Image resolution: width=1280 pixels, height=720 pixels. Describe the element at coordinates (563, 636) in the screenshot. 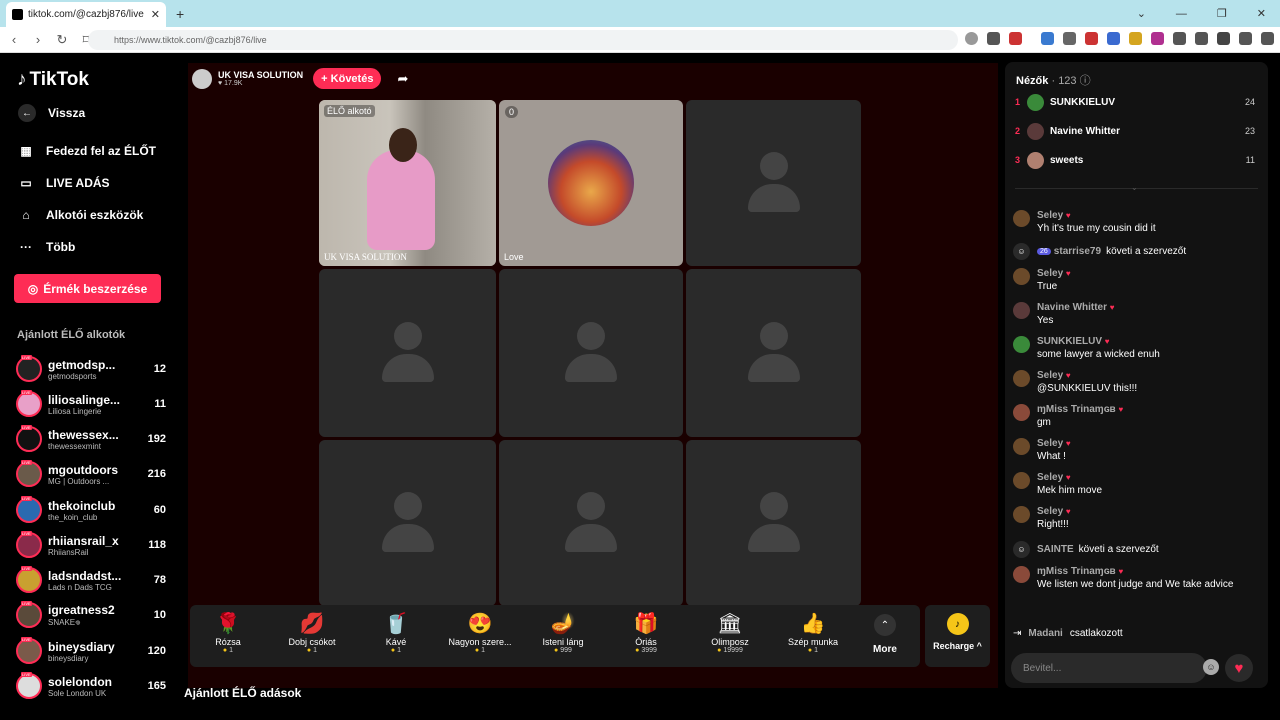

I see `gift-item: 🪔 Isteni láng999` at that location.